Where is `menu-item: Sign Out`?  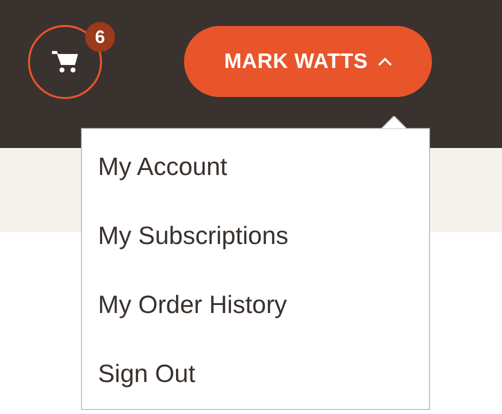
menu-item: Sign Out is located at coordinates (147, 374).